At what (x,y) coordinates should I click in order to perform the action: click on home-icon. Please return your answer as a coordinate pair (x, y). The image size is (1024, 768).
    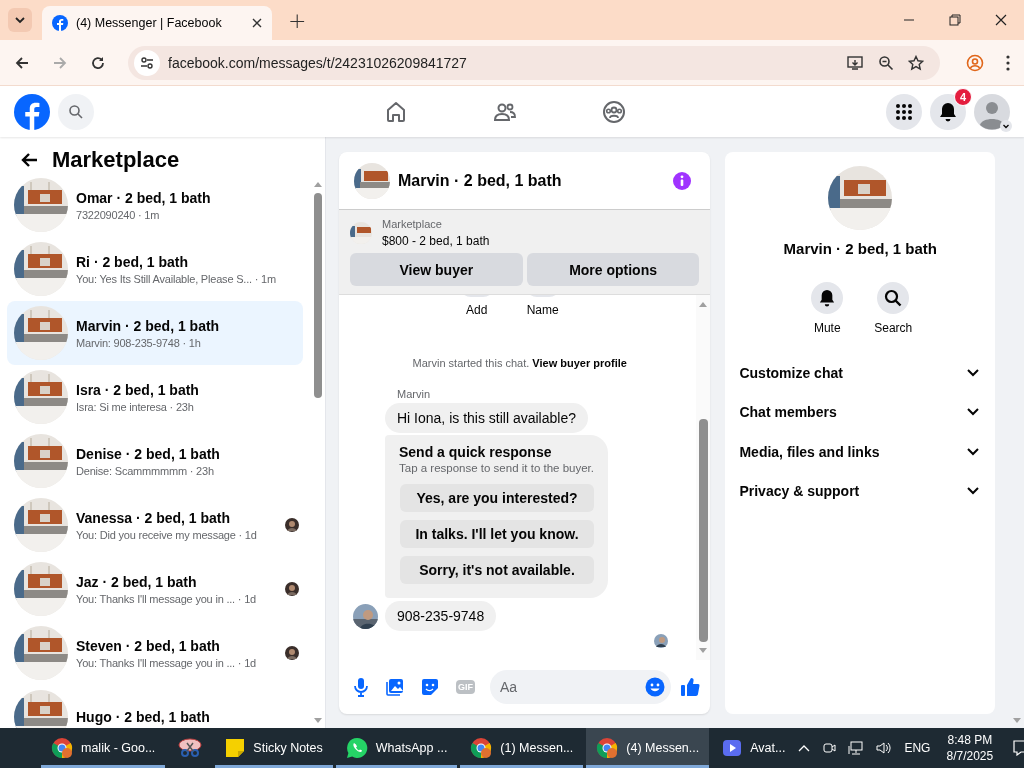
    Looking at the image, I should click on (396, 111).